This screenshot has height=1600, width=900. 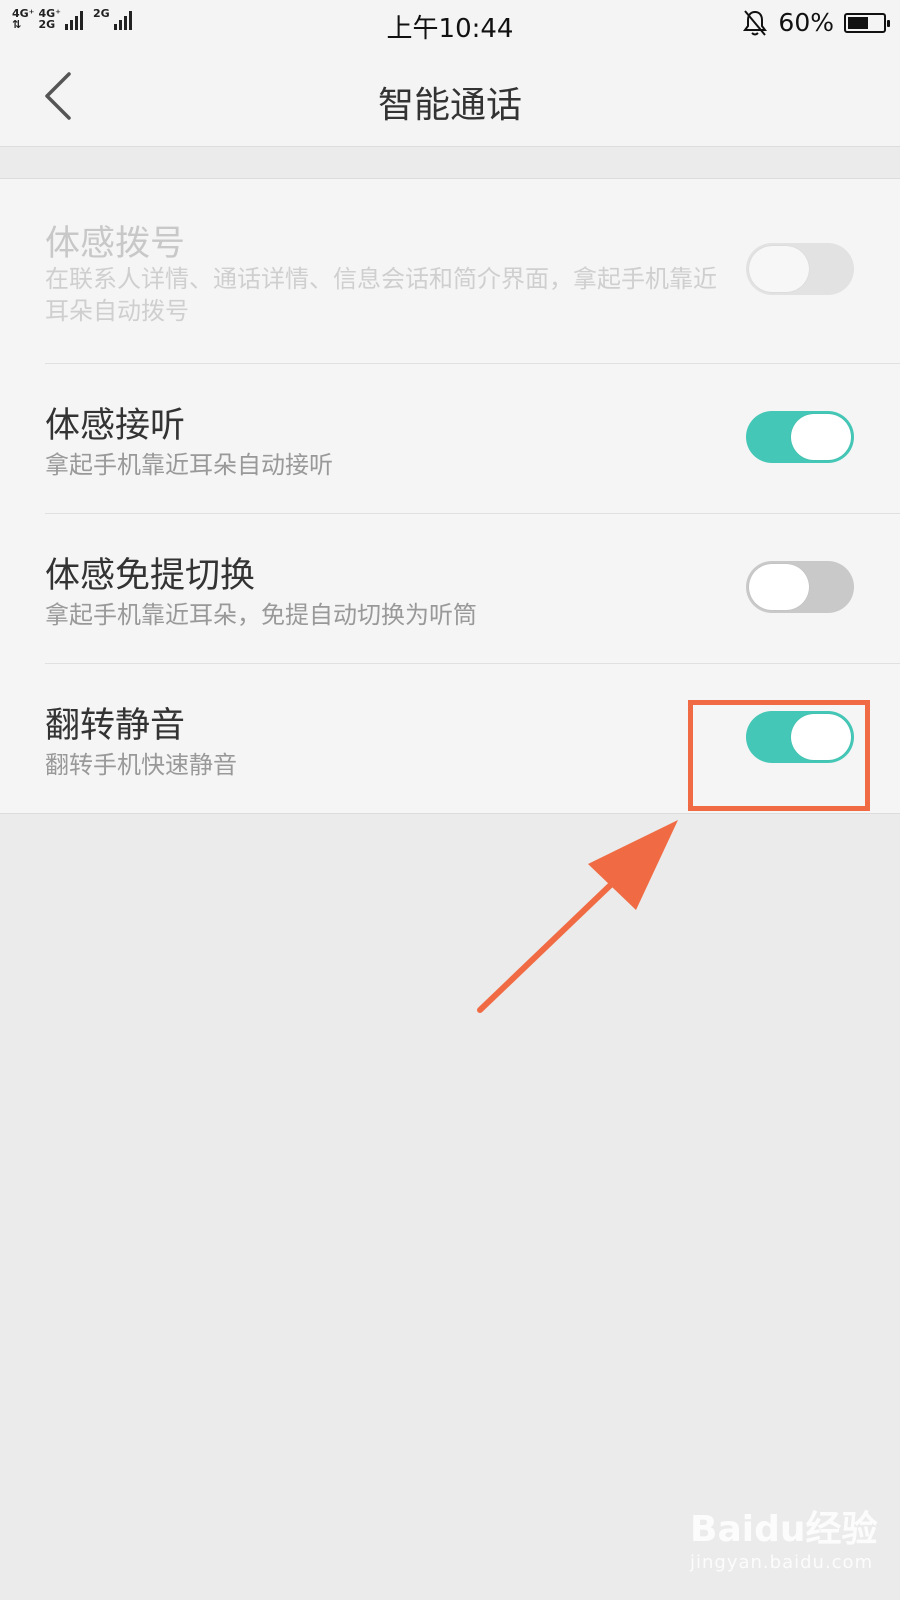 What do you see at coordinates (115, 426) in the screenshot?
I see `setting-title: 体感接听` at bounding box center [115, 426].